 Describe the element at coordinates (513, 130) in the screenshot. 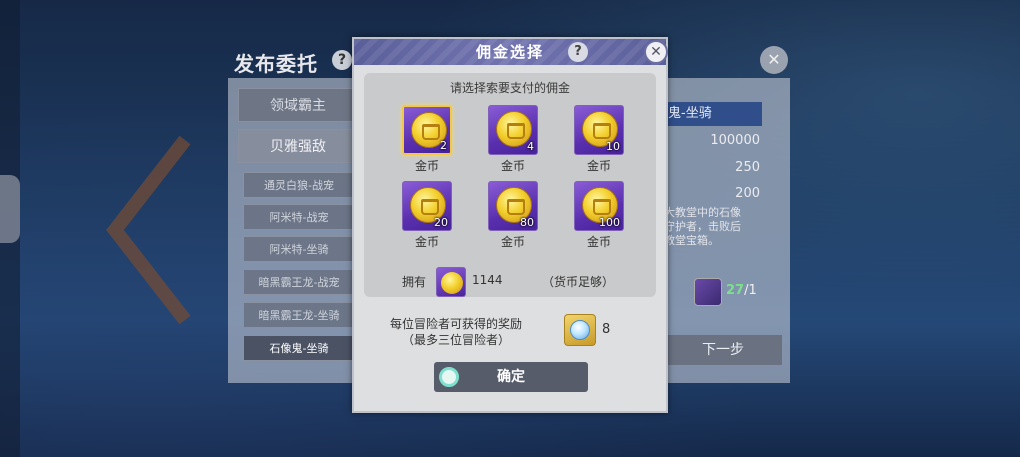

I see `coin-slot: 4` at that location.